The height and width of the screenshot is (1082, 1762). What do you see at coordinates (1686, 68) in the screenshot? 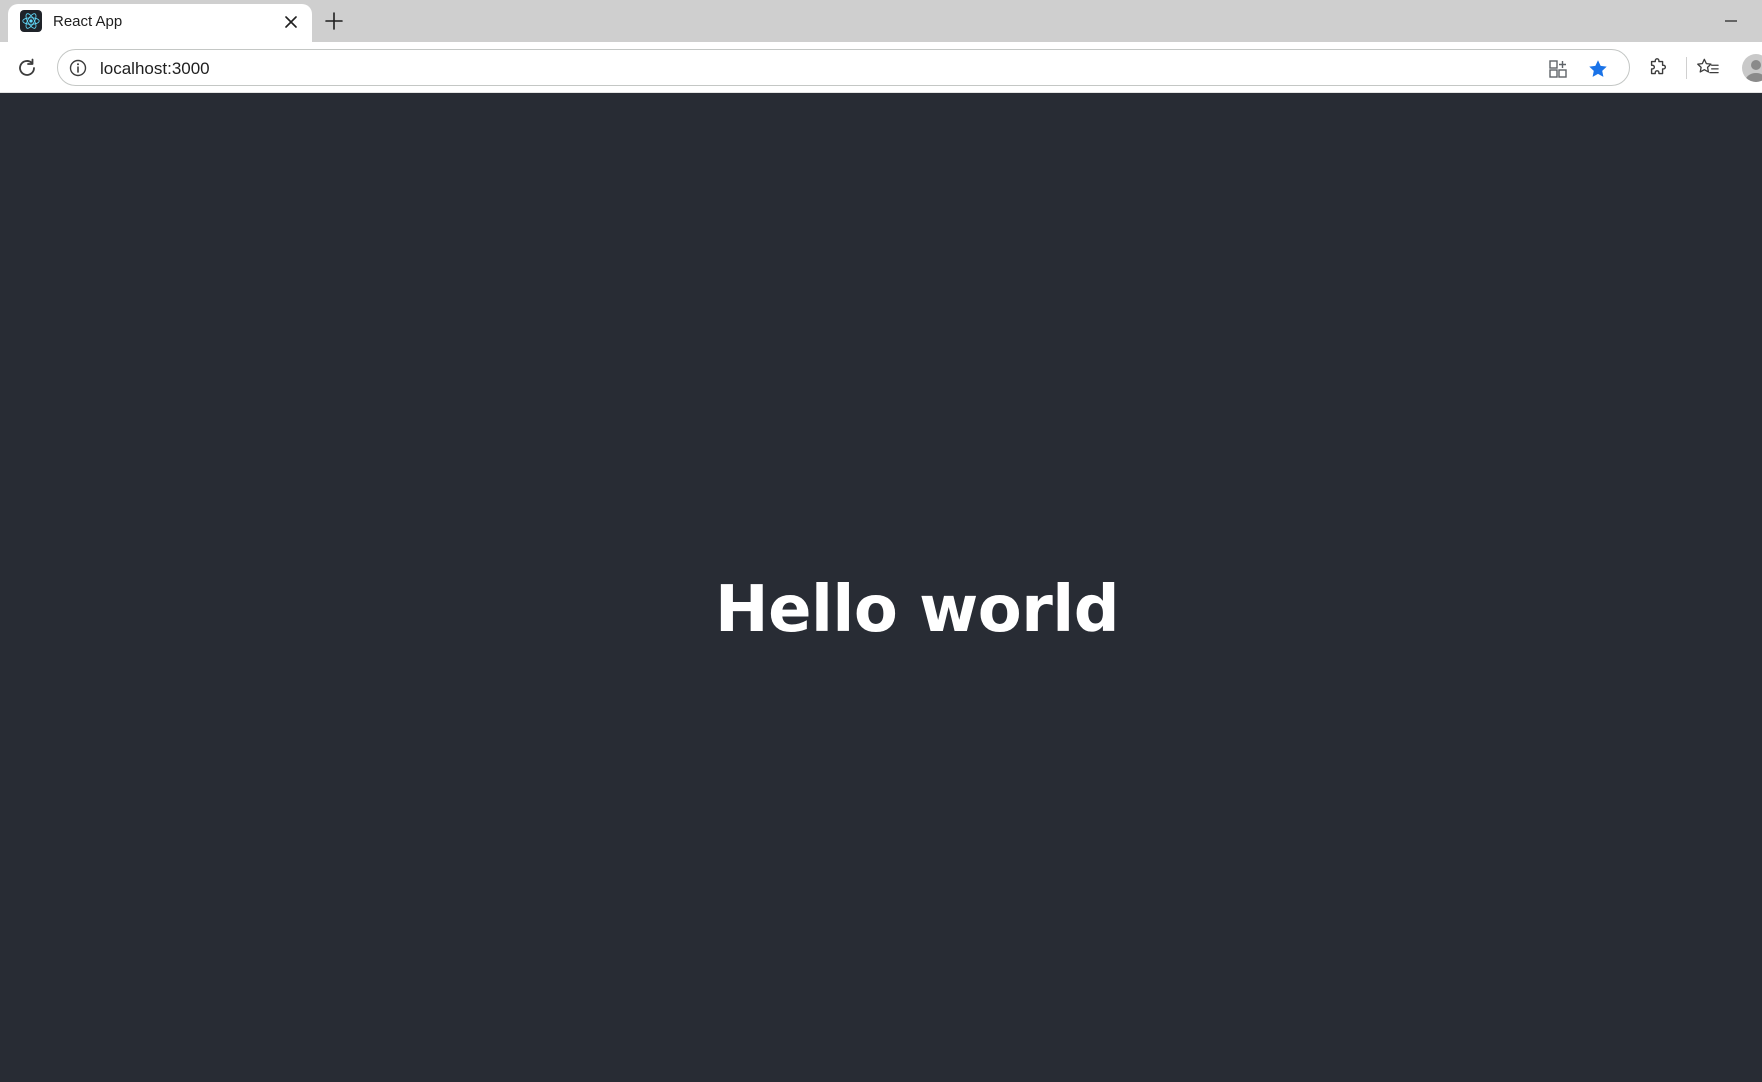
I see `toolbar-divider` at bounding box center [1686, 68].